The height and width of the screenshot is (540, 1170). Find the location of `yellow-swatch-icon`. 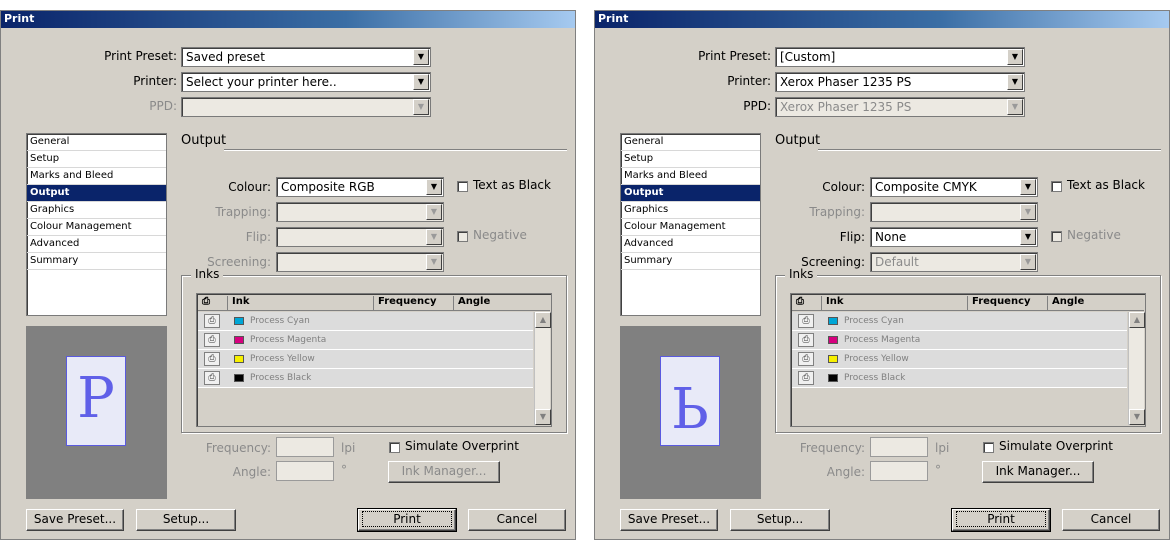

yellow-swatch-icon is located at coordinates (833, 359).